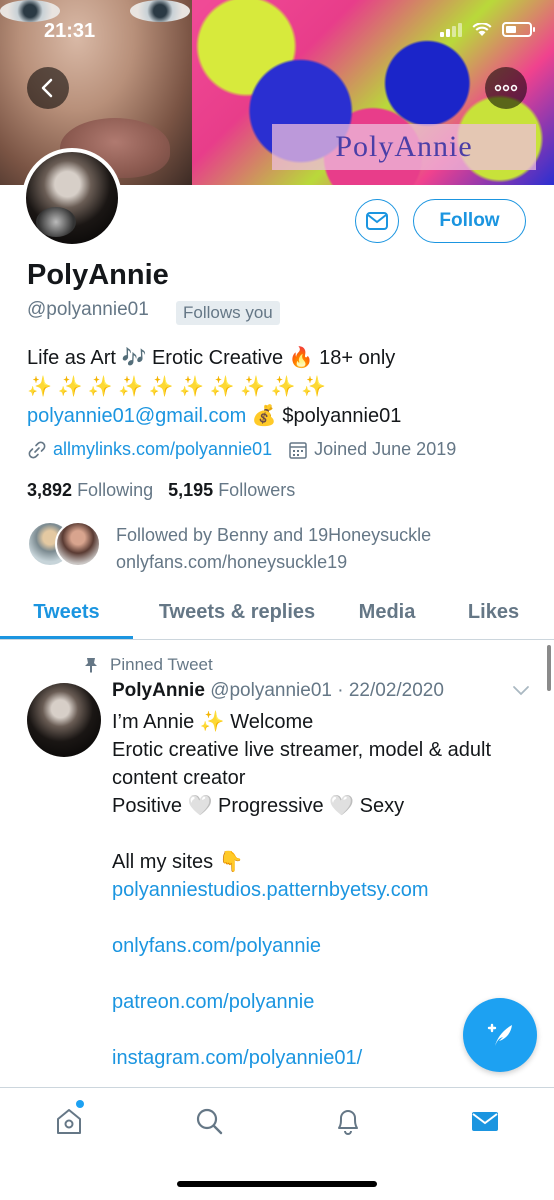 This screenshot has height=1200, width=554. I want to click on tweet-author: PolyAnnie, so click(158, 690).